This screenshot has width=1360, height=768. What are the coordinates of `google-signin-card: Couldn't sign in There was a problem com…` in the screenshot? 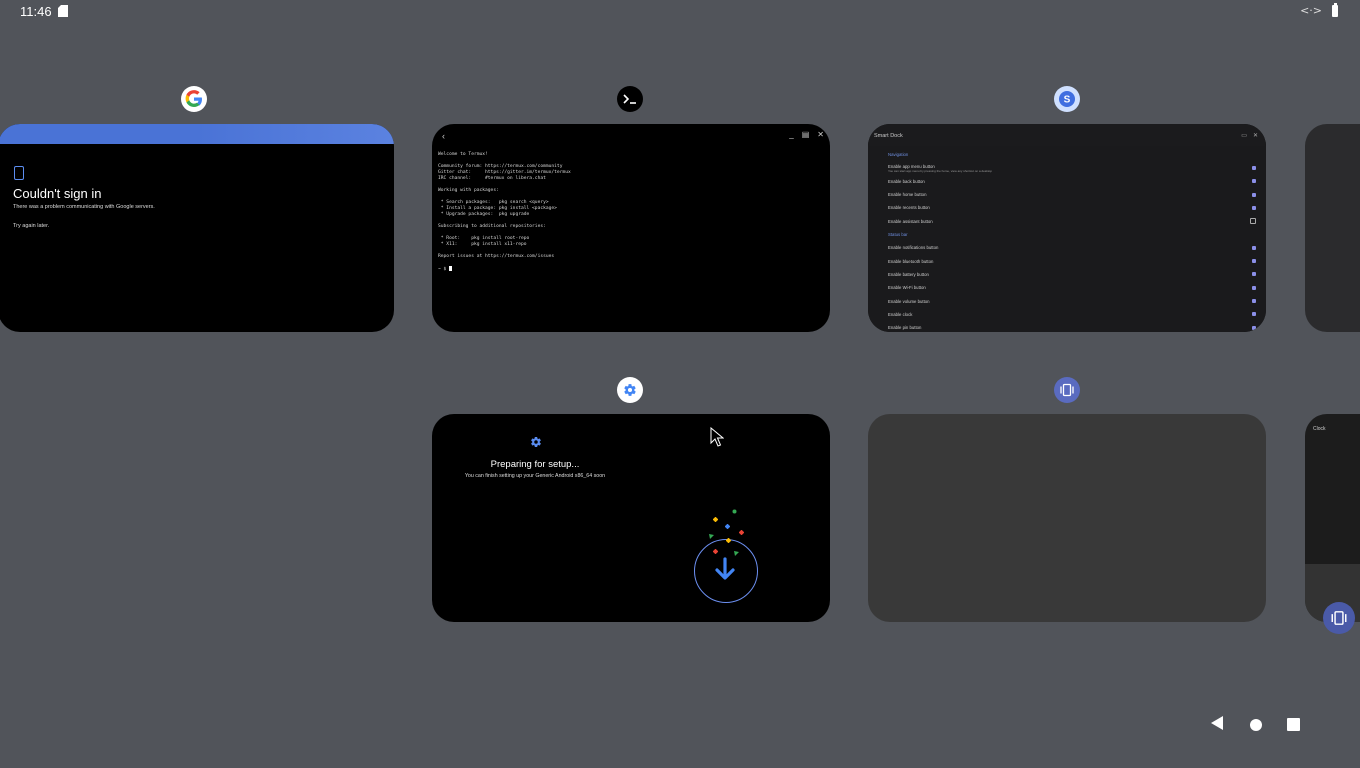 It's located at (197, 228).